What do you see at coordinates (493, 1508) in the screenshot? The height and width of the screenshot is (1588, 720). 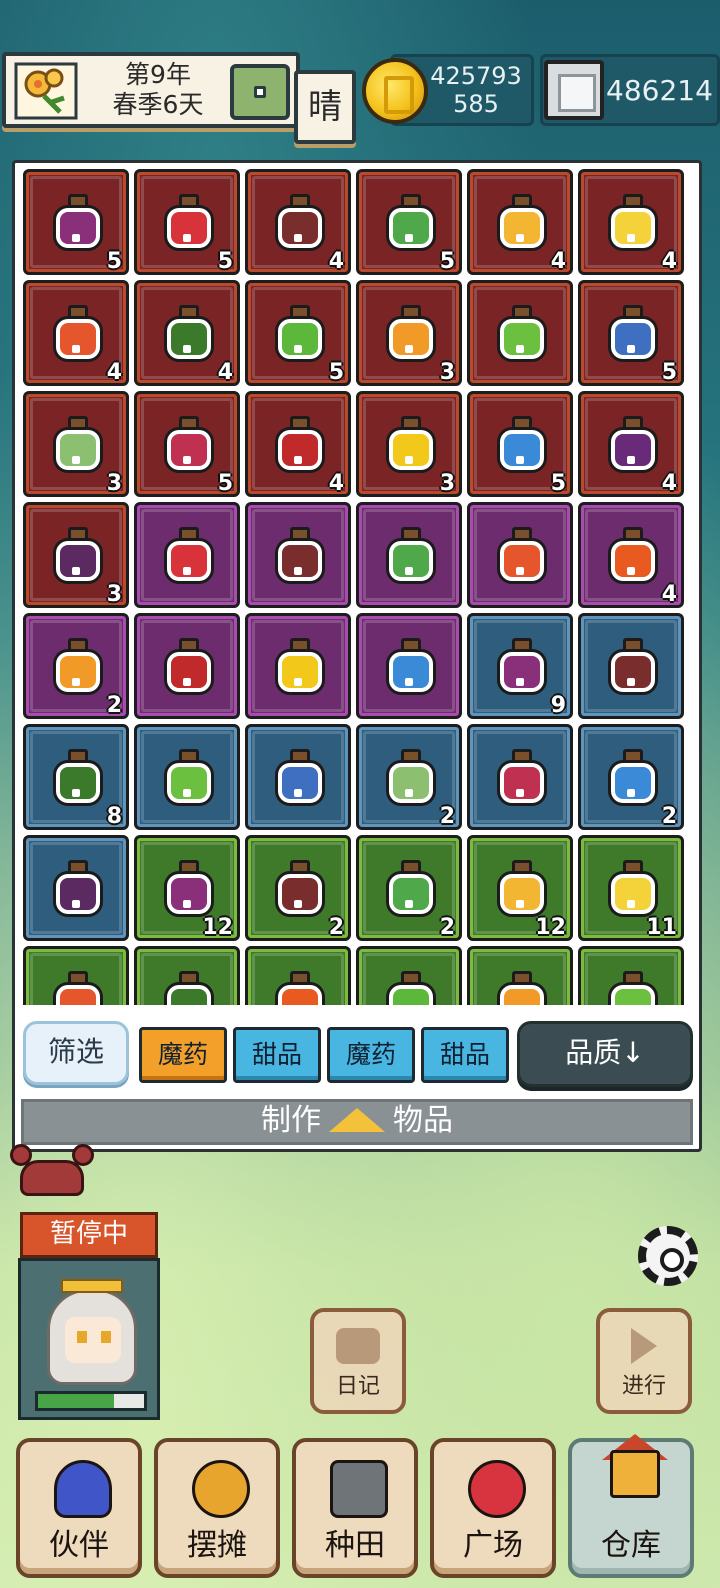 I see `nav-plaza-button: 广场` at bounding box center [493, 1508].